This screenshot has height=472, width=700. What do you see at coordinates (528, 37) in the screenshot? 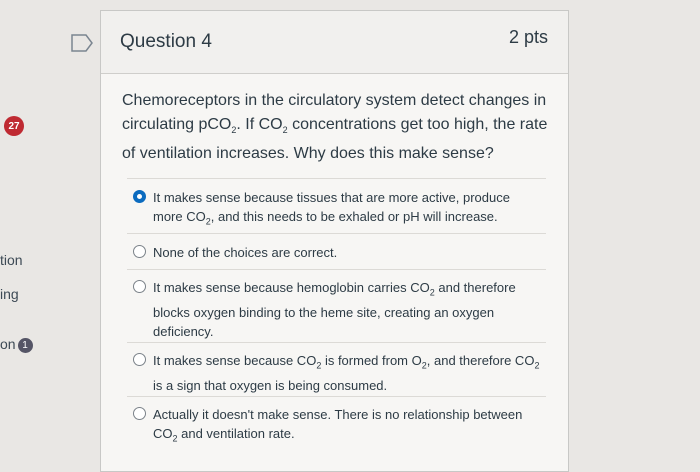
I see `question-points: 2 pts` at bounding box center [528, 37].